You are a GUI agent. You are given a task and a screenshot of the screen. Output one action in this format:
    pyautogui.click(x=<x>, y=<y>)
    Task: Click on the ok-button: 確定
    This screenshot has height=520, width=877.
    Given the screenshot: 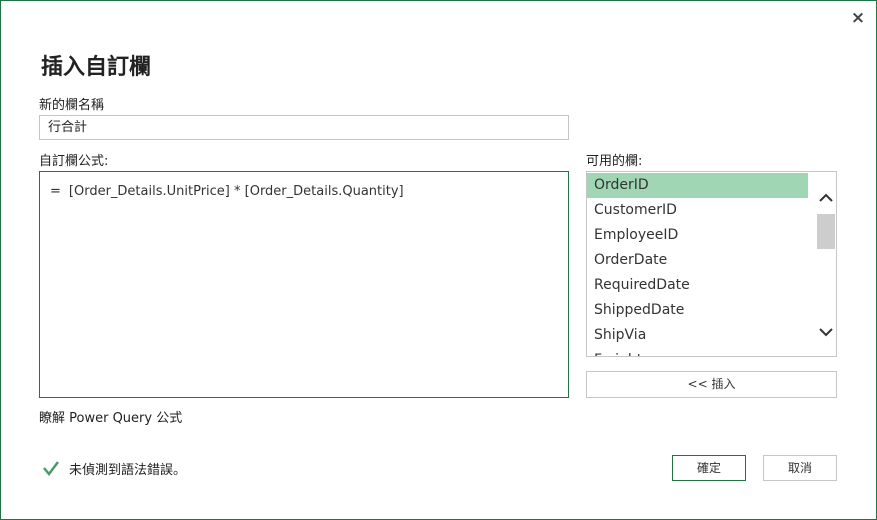 What is the action you would take?
    pyautogui.click(x=709, y=468)
    